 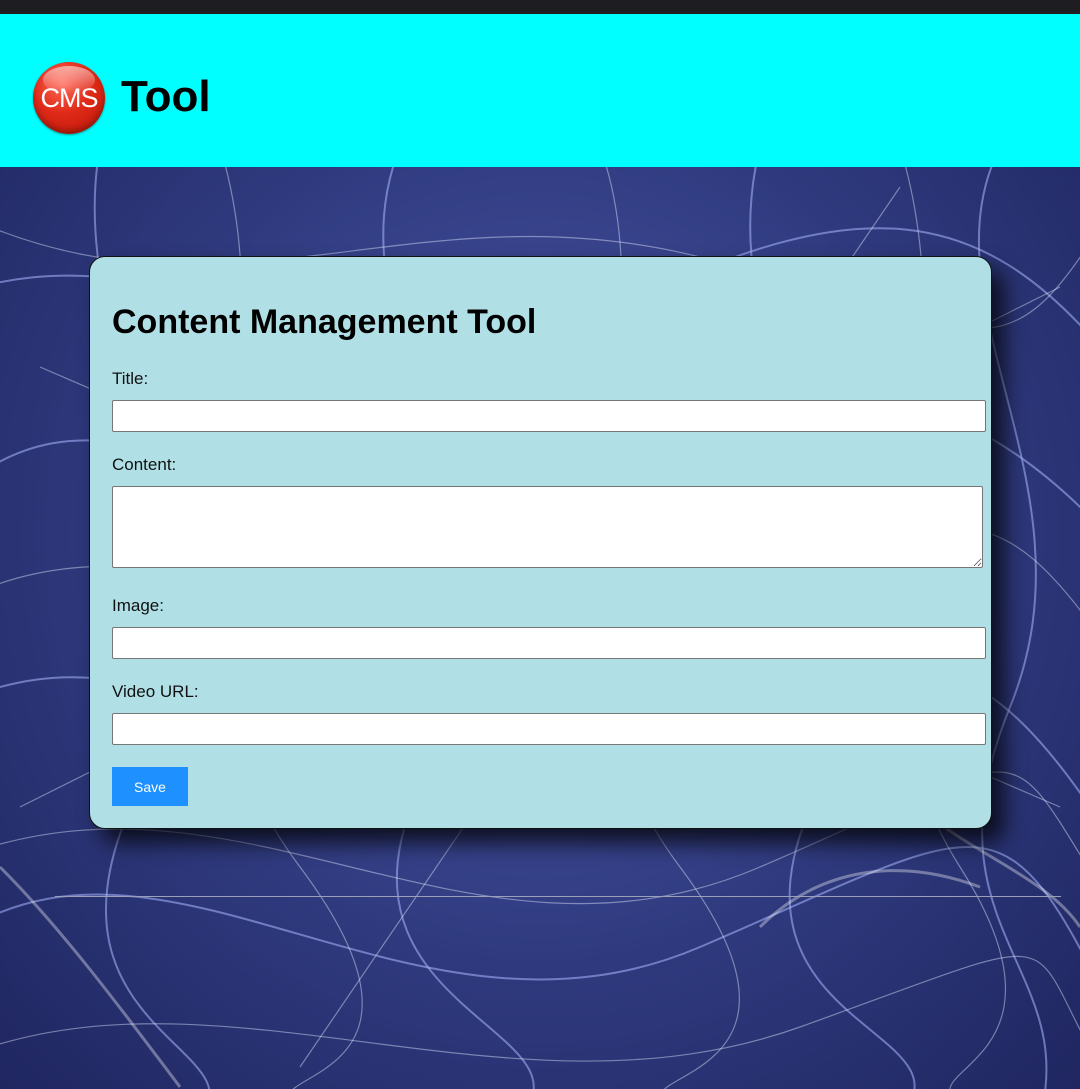 I want to click on image-label: Image:, so click(x=138, y=605).